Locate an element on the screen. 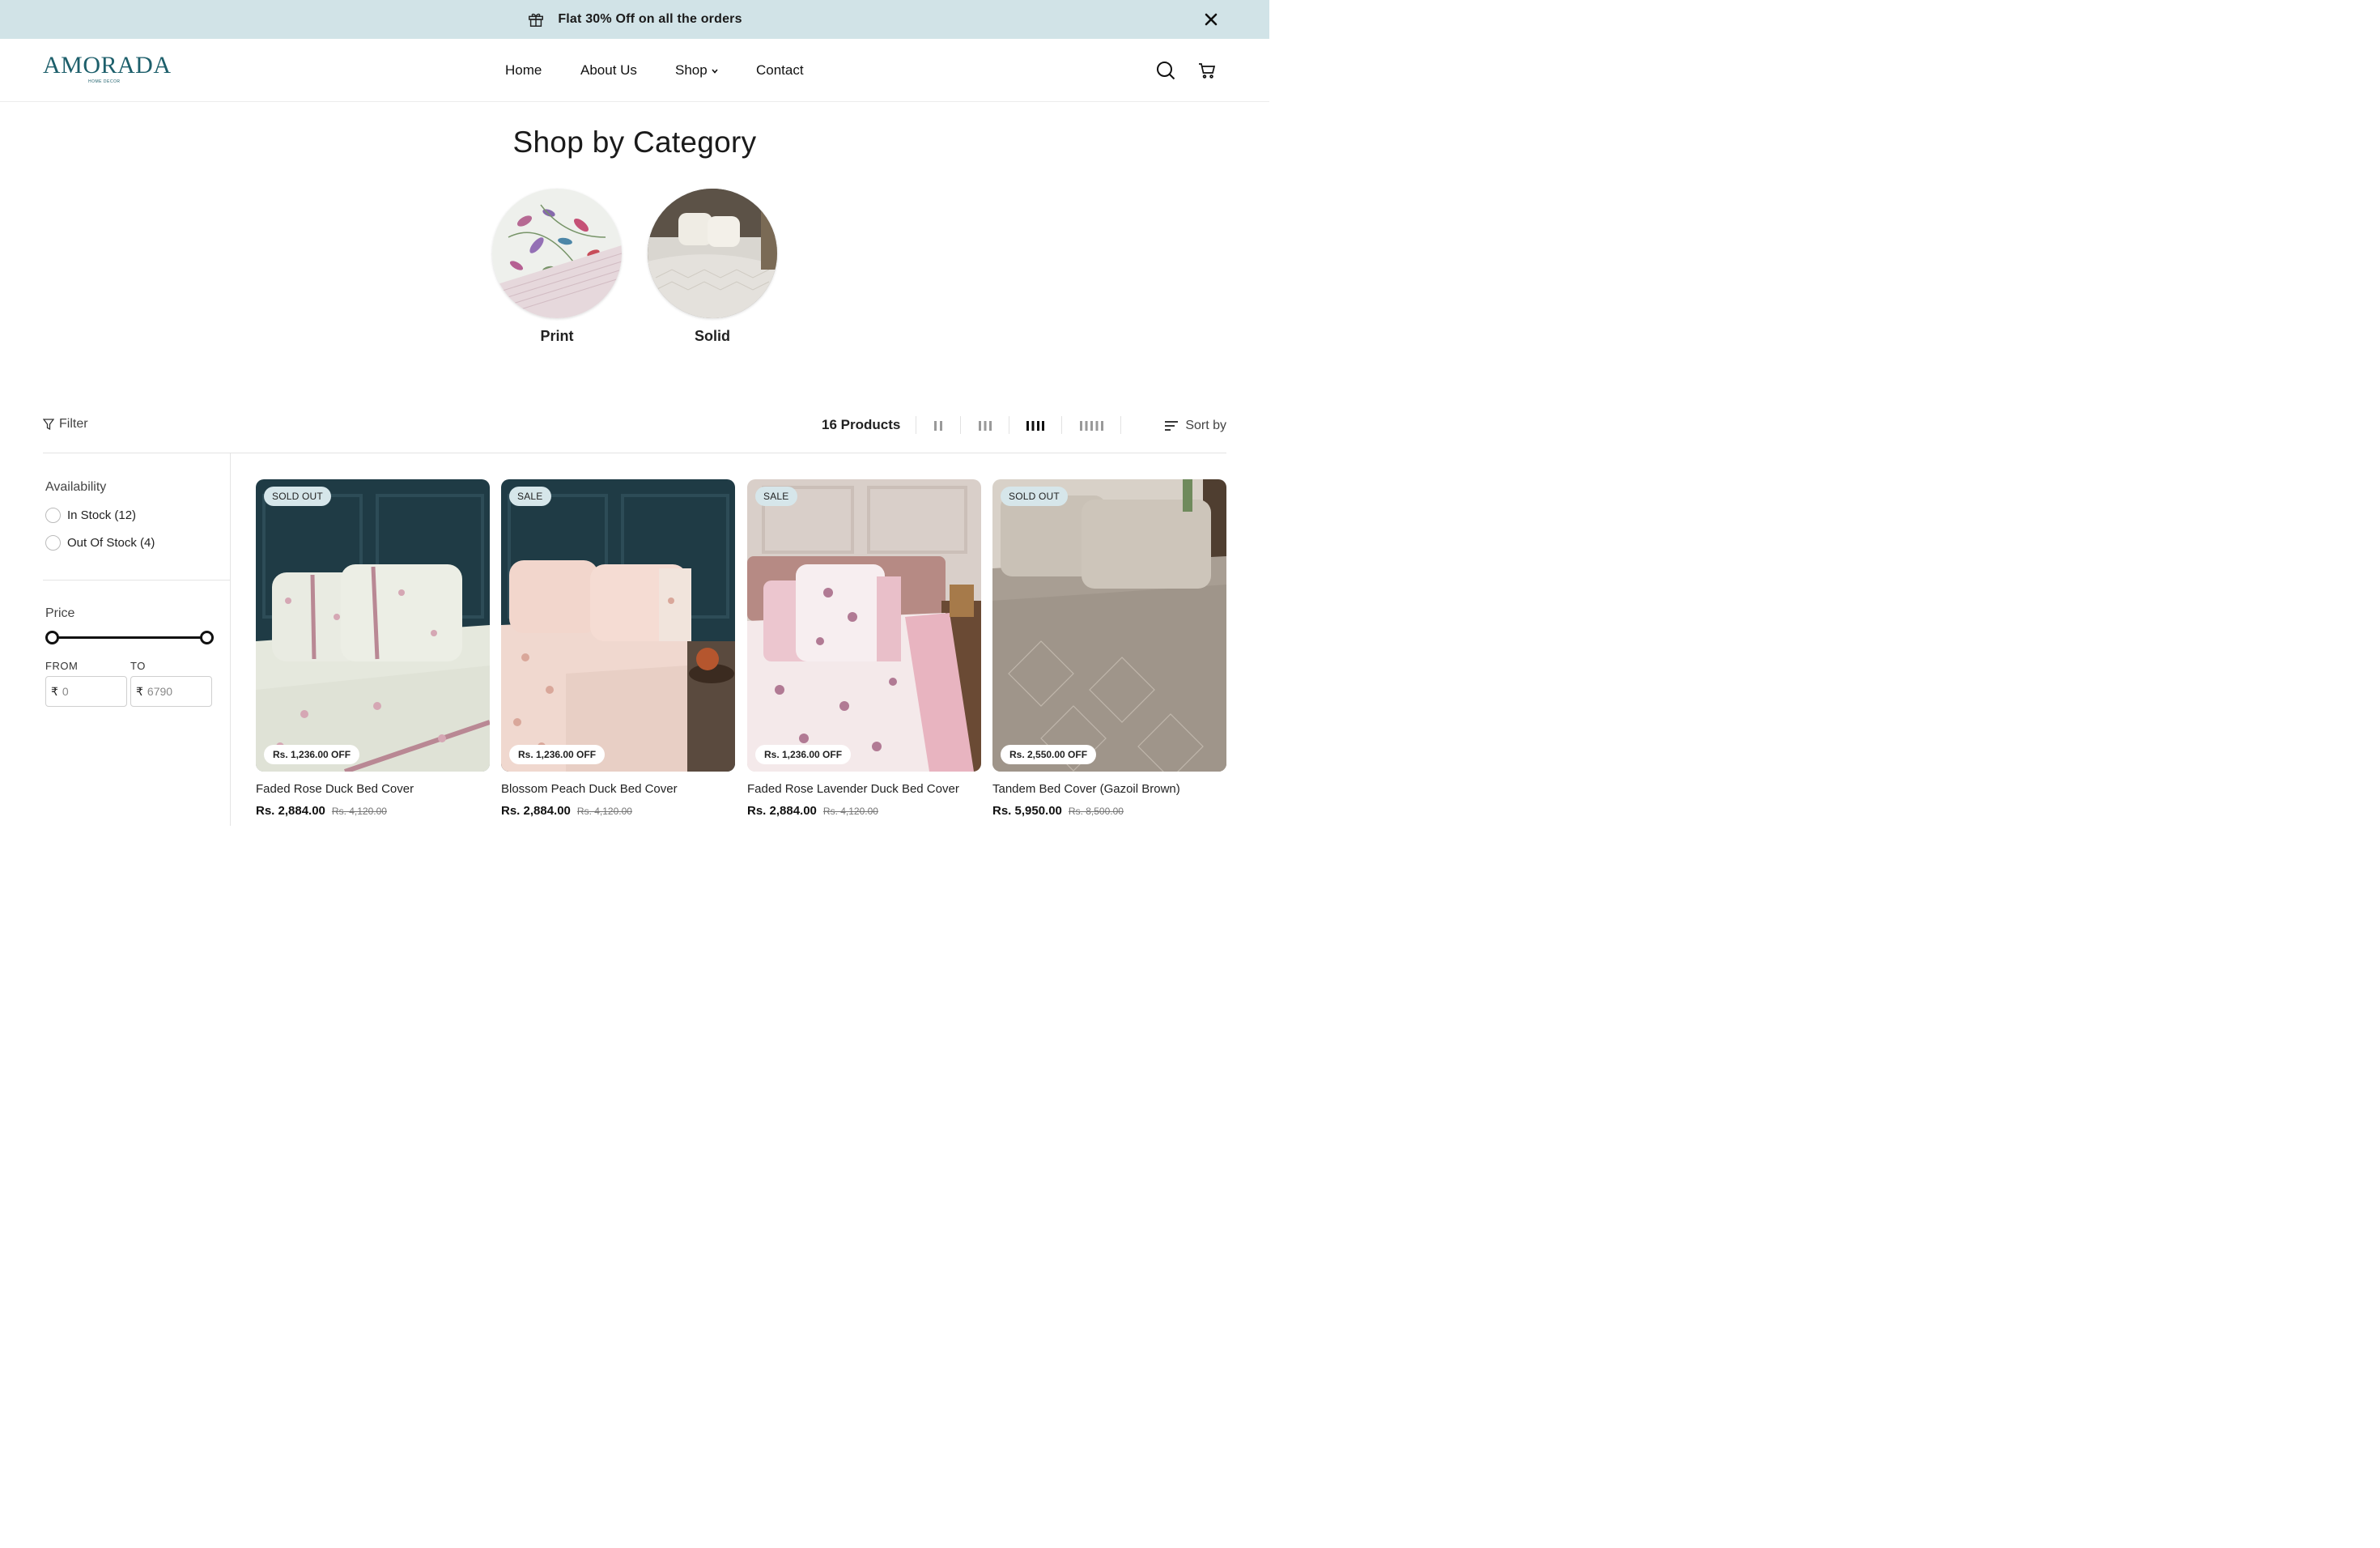  price-to-input: ₹ 6790 is located at coordinates (171, 691).